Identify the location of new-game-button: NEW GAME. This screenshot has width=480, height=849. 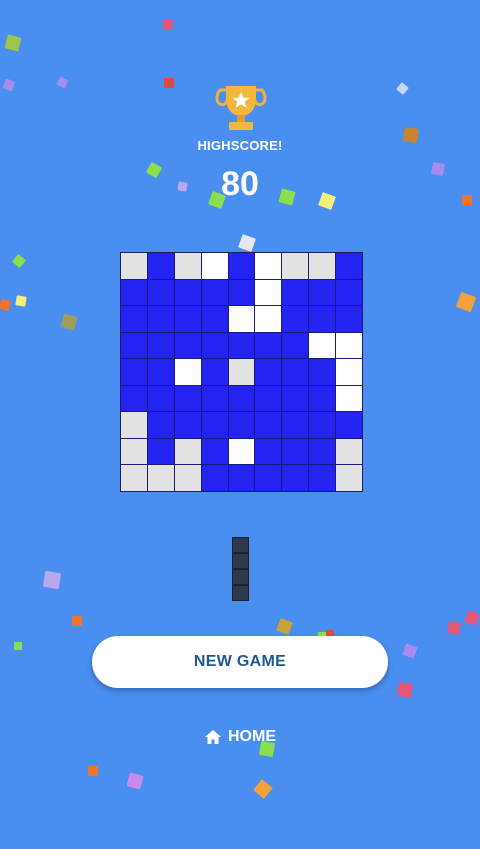
(240, 662).